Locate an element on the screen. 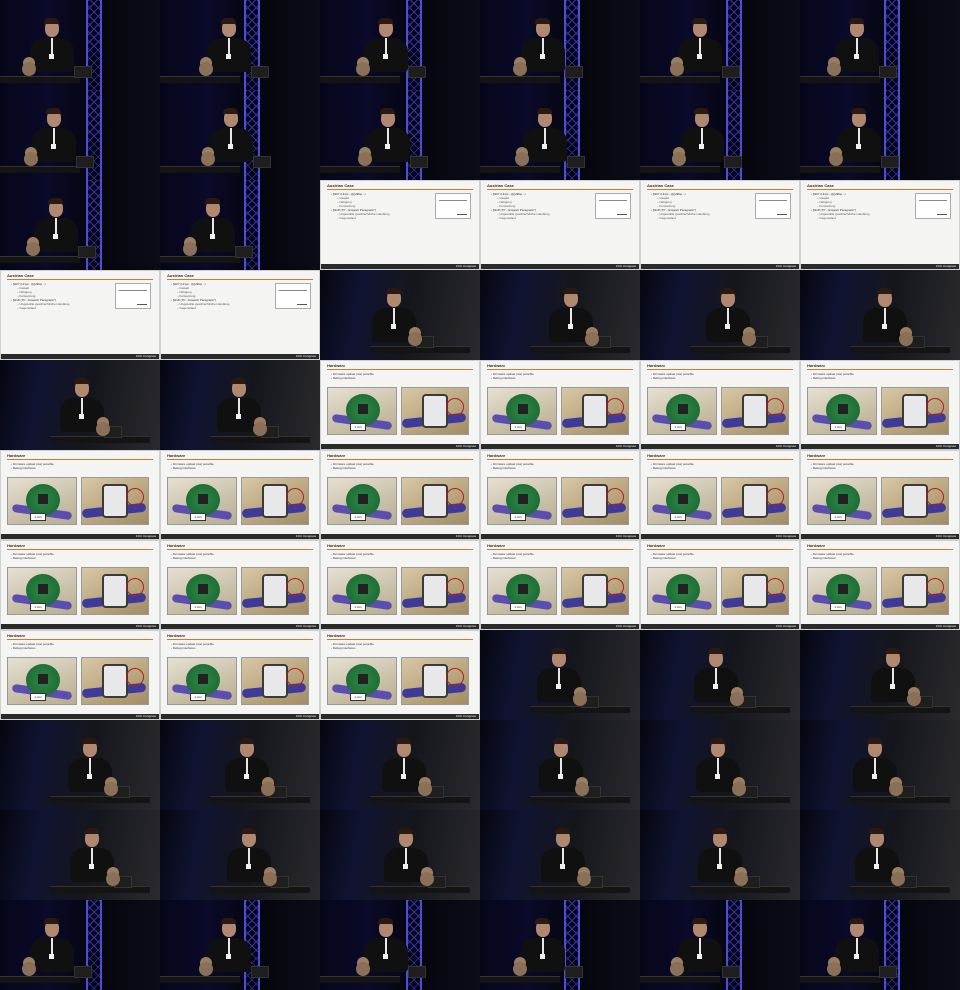  device-housing is located at coordinates (595, 591).